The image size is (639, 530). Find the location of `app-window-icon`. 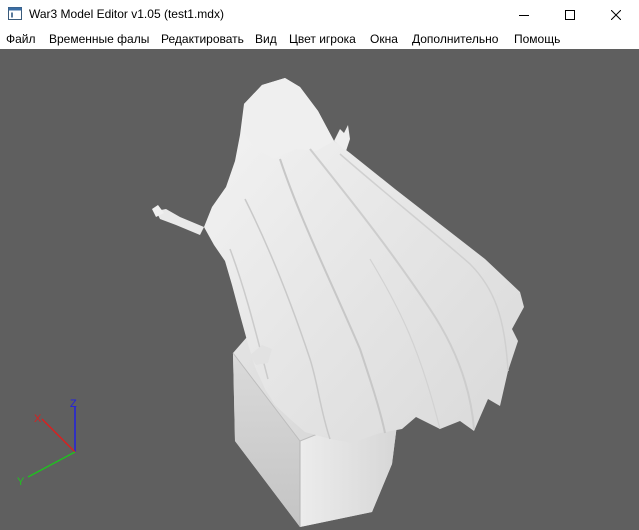

app-window-icon is located at coordinates (15, 13).